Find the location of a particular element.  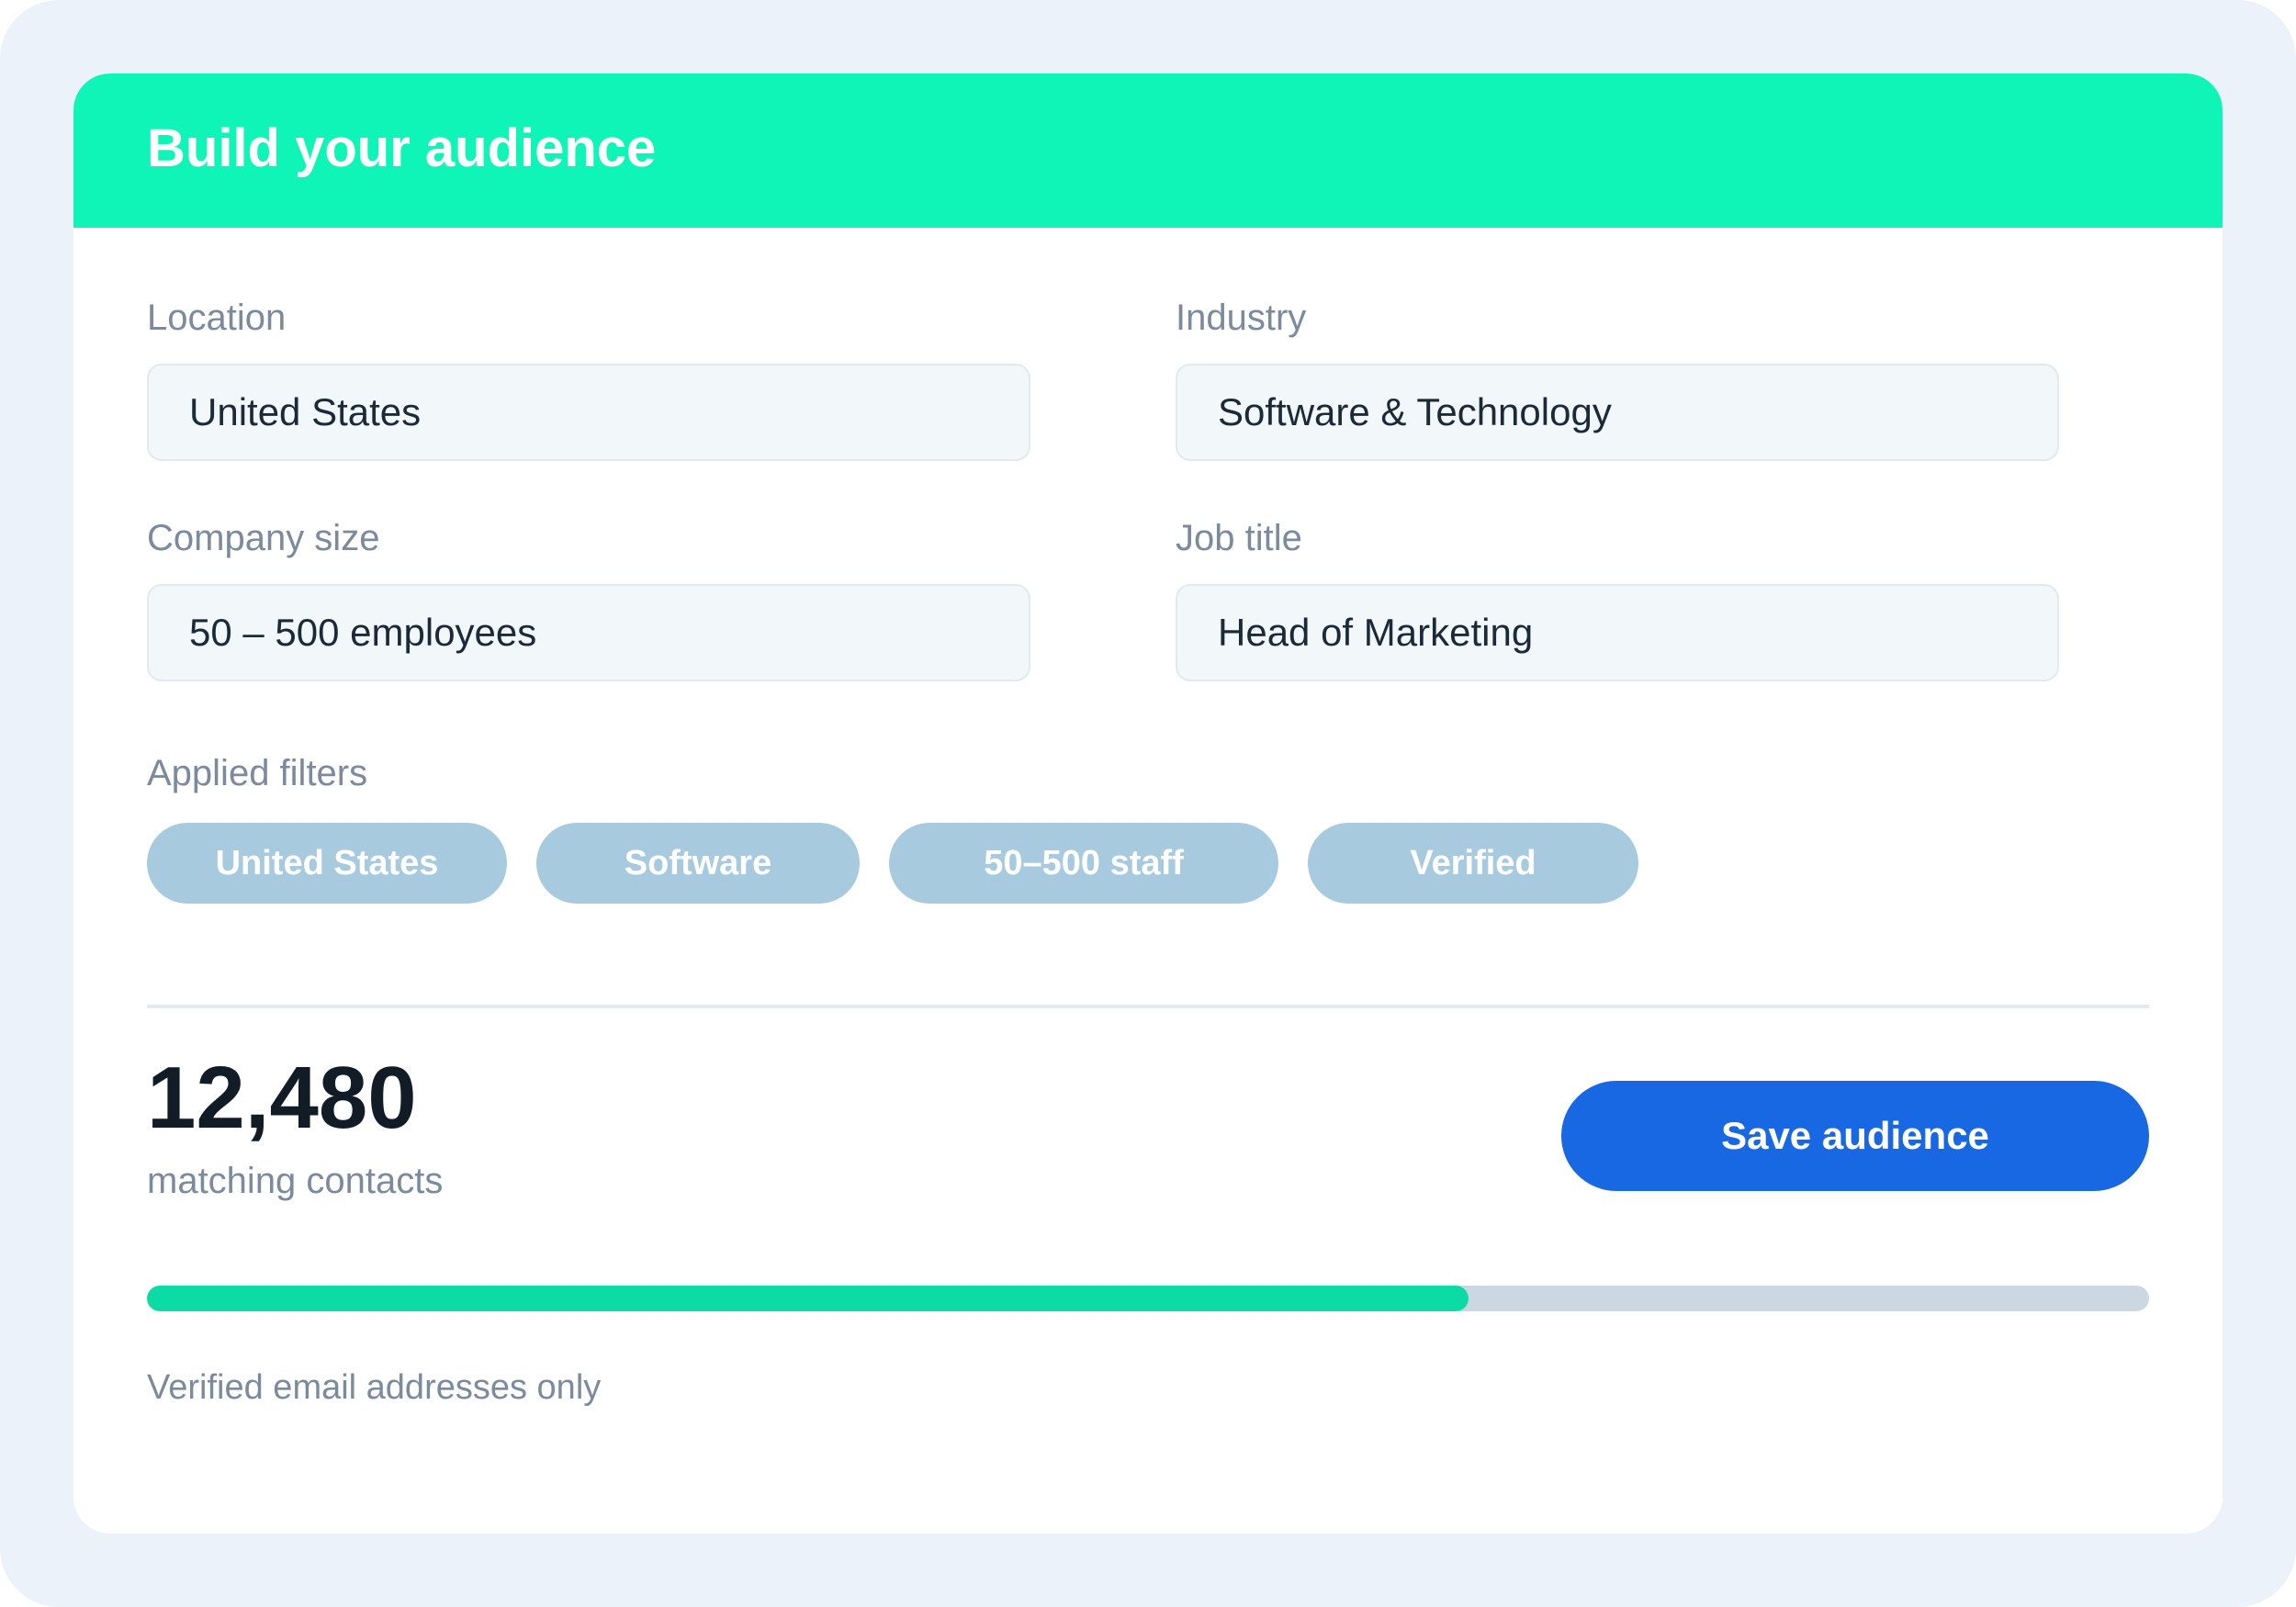

card-title: Build your audience is located at coordinates (402, 148).